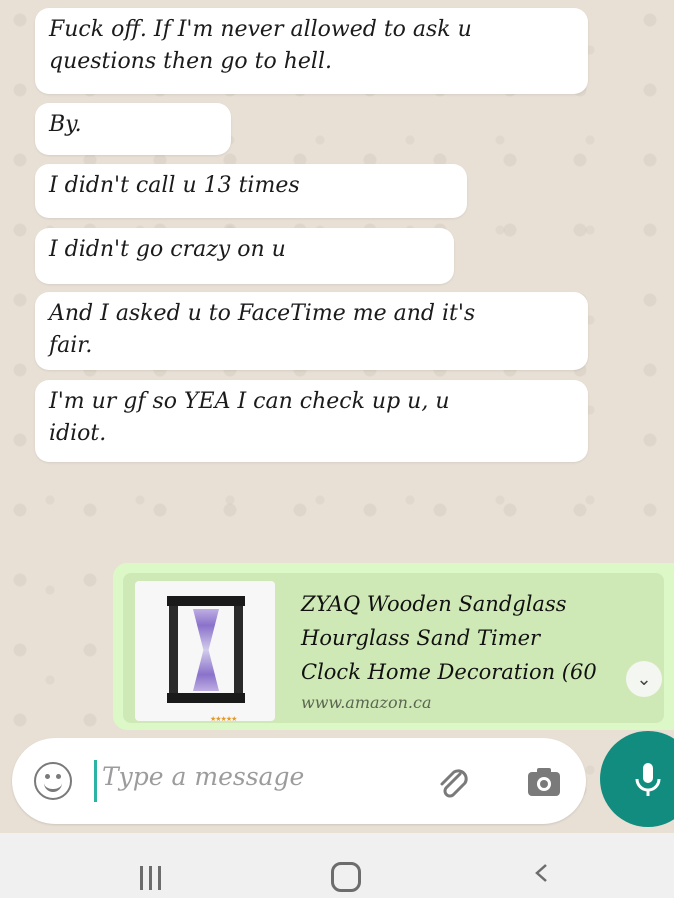 This screenshot has width=674, height=898. Describe the element at coordinates (452, 782) in the screenshot. I see `paperclip-icon` at that location.